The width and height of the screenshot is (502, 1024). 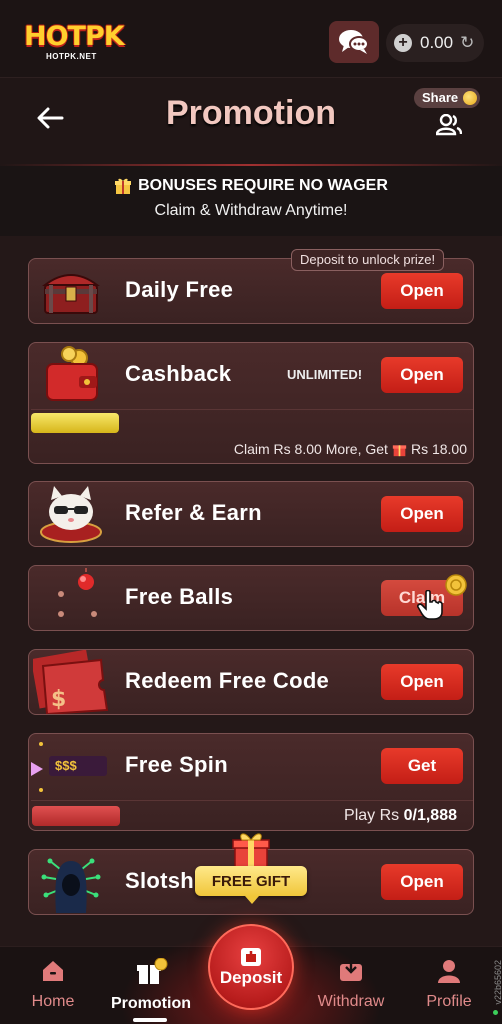 What do you see at coordinates (368, 260) in the screenshot?
I see `unlock-tag: Deposit to unlock prize!` at bounding box center [368, 260].